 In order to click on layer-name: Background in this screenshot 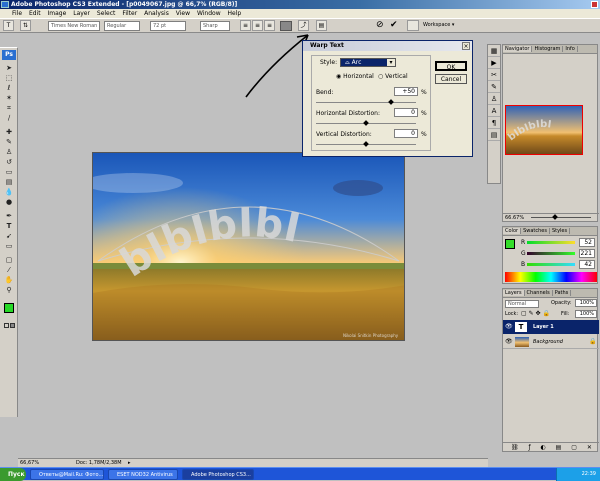, I will do `click(548, 342)`.